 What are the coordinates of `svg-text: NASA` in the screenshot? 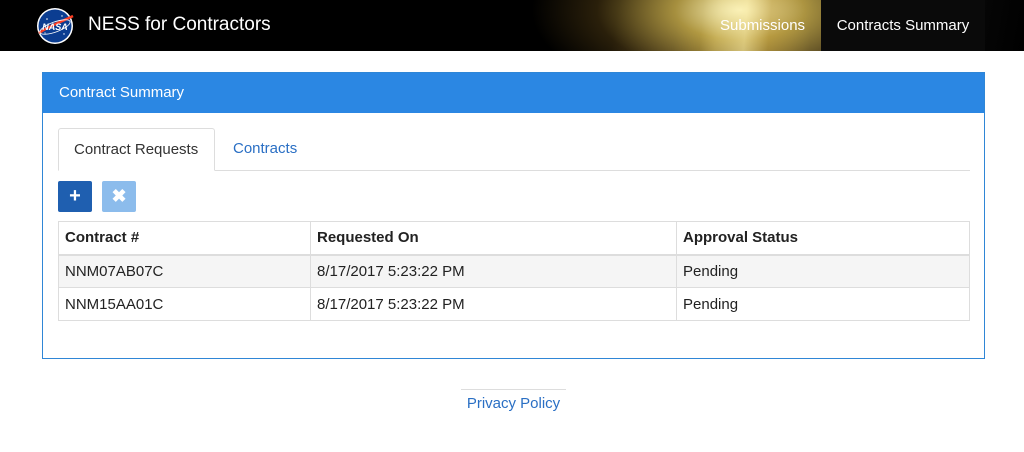 It's located at (55, 27).